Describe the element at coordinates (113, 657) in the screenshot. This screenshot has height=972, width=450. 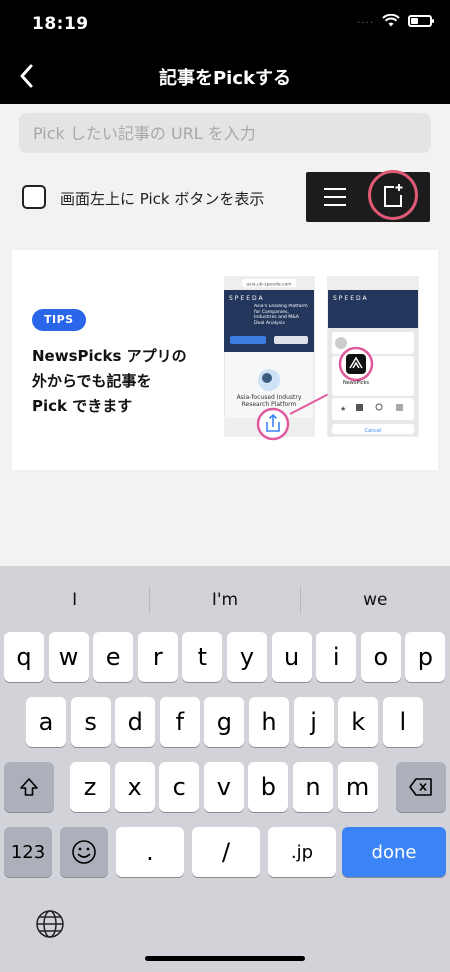
I see `key-e: e` at that location.